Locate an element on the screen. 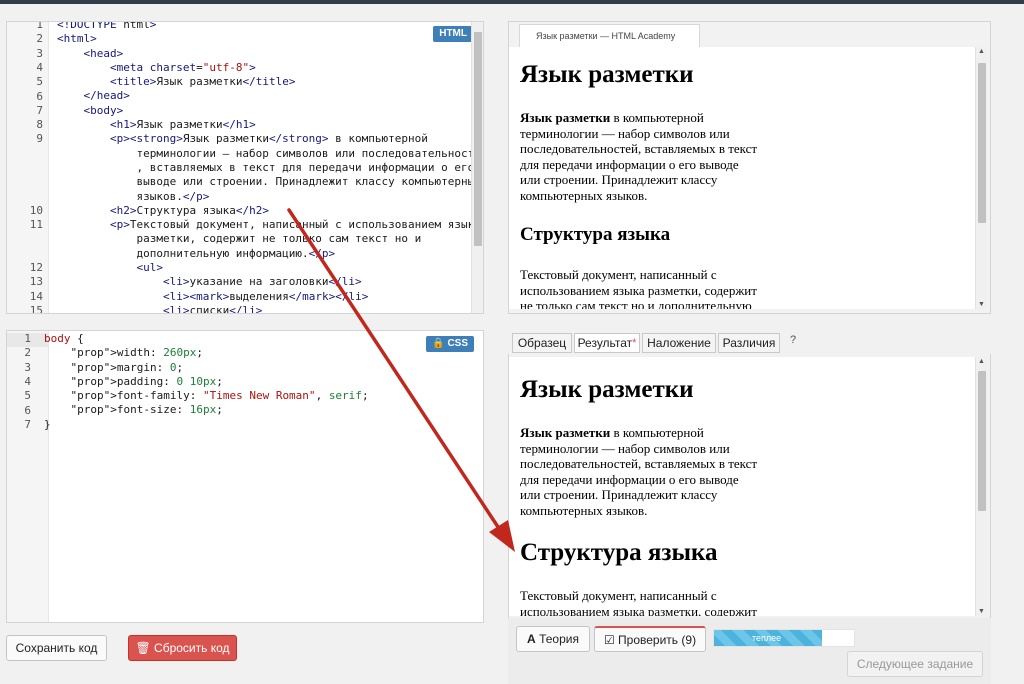  trash-icon: 🗑 is located at coordinates (143, 648).